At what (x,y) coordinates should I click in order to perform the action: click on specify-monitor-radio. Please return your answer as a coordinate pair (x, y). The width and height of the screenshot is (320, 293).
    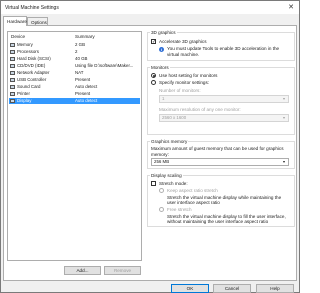
    Looking at the image, I should click on (153, 82).